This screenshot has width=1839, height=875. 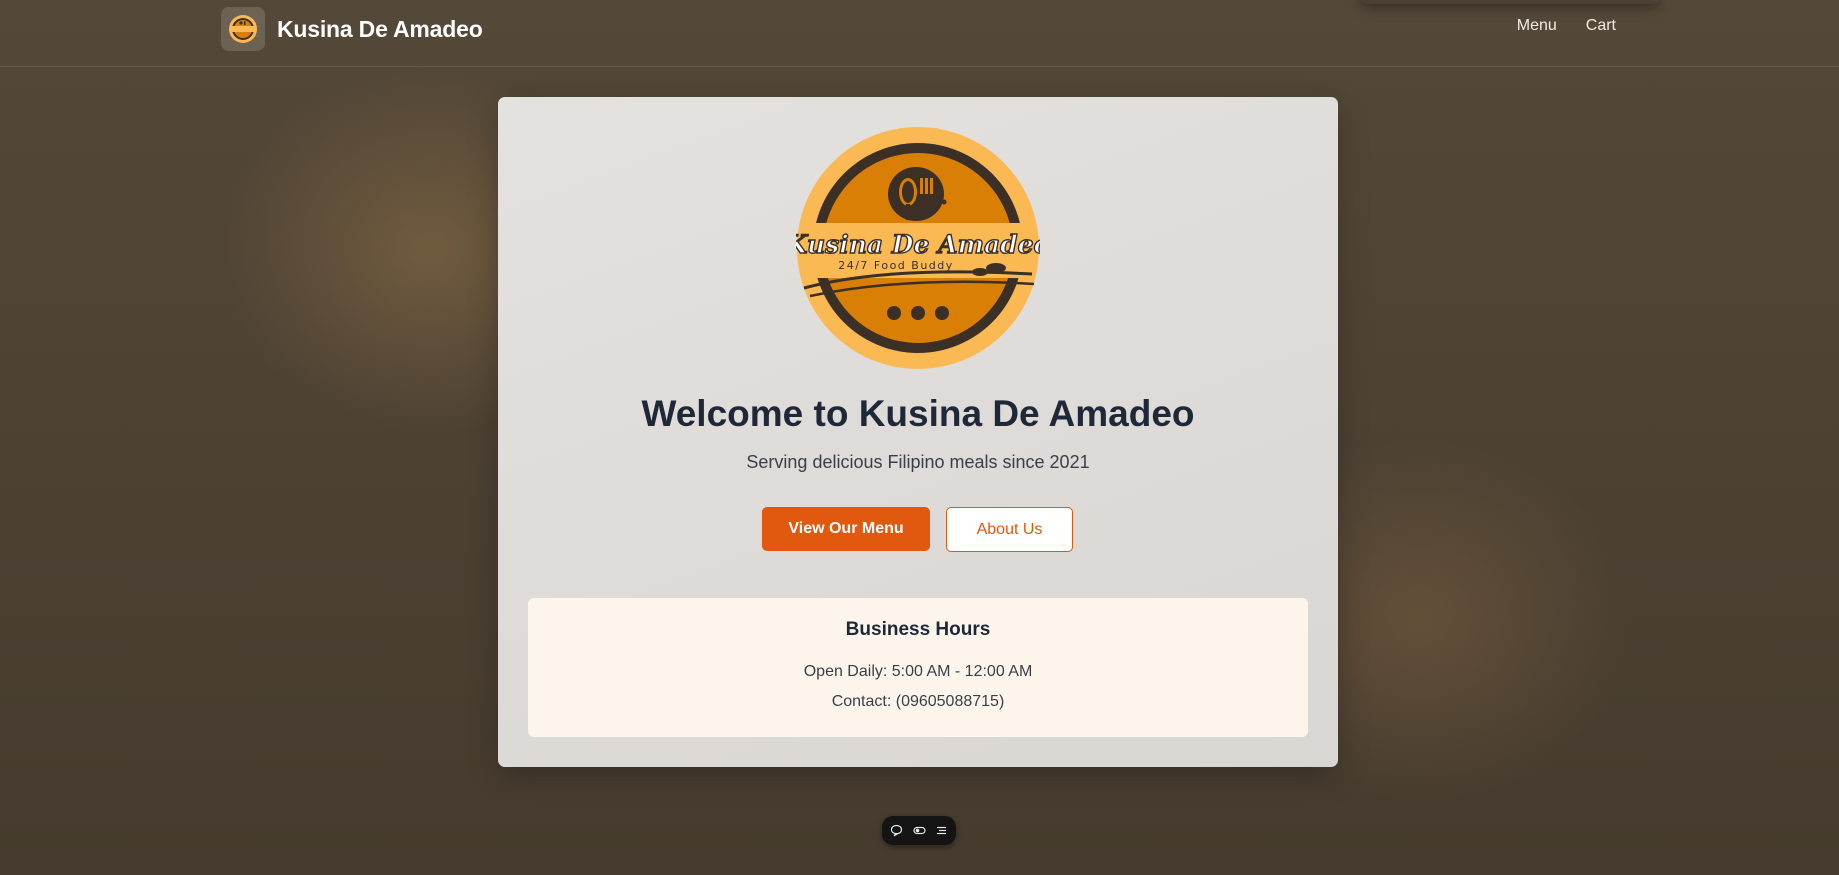 I want to click on dropdown-shadow, so click(x=1510, y=2).